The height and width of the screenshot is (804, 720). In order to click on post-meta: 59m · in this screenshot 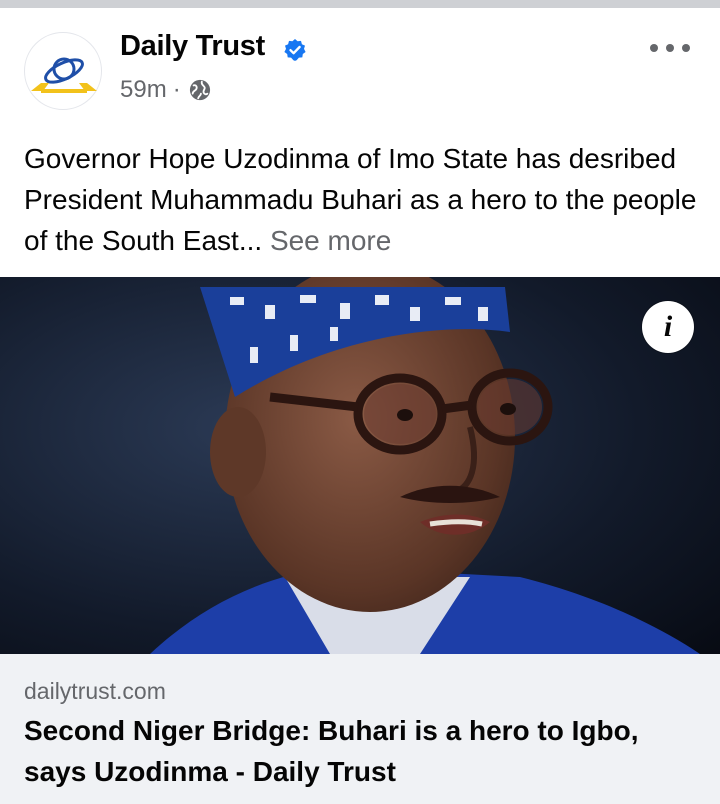, I will do `click(165, 90)`.